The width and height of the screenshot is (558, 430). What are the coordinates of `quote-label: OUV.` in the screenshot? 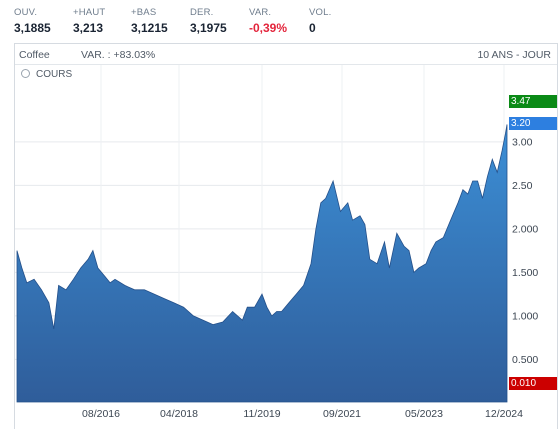 It's located at (26, 12).